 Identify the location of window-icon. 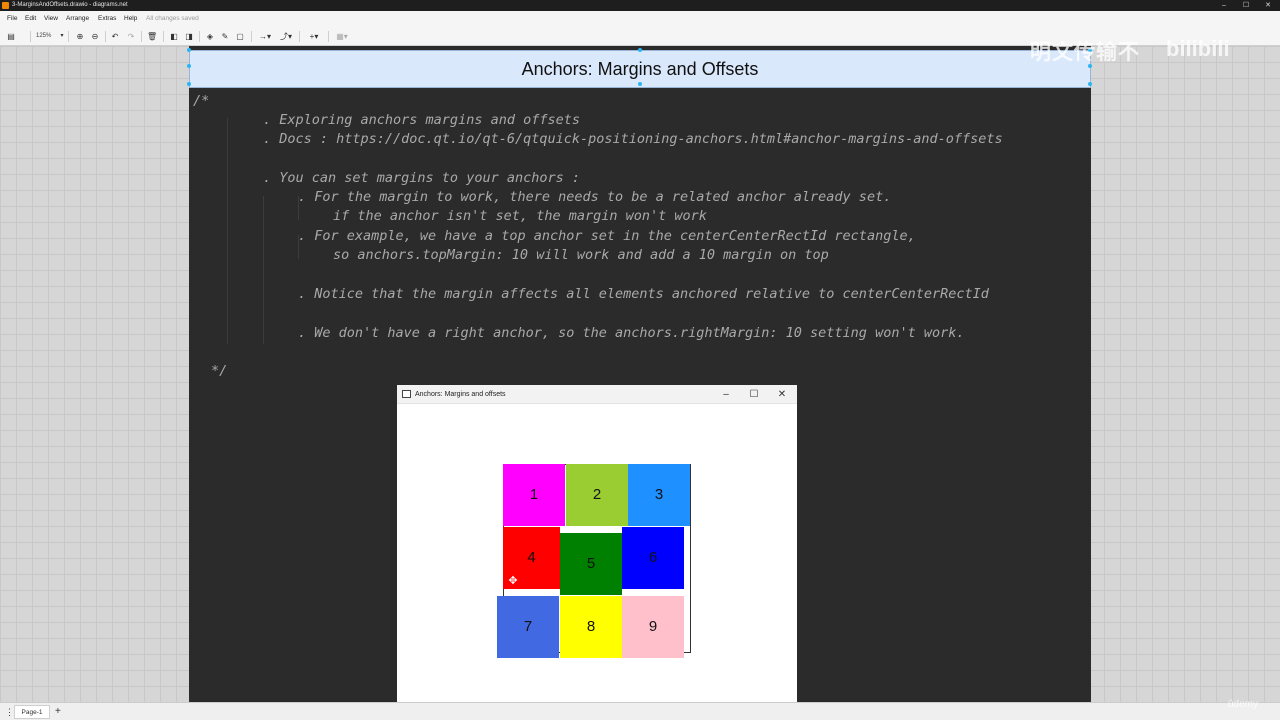
(406, 394).